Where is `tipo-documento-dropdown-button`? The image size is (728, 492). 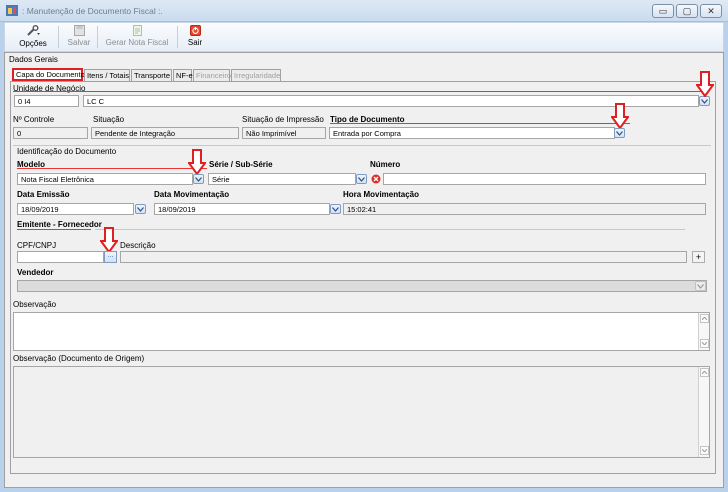 tipo-documento-dropdown-button is located at coordinates (619, 133).